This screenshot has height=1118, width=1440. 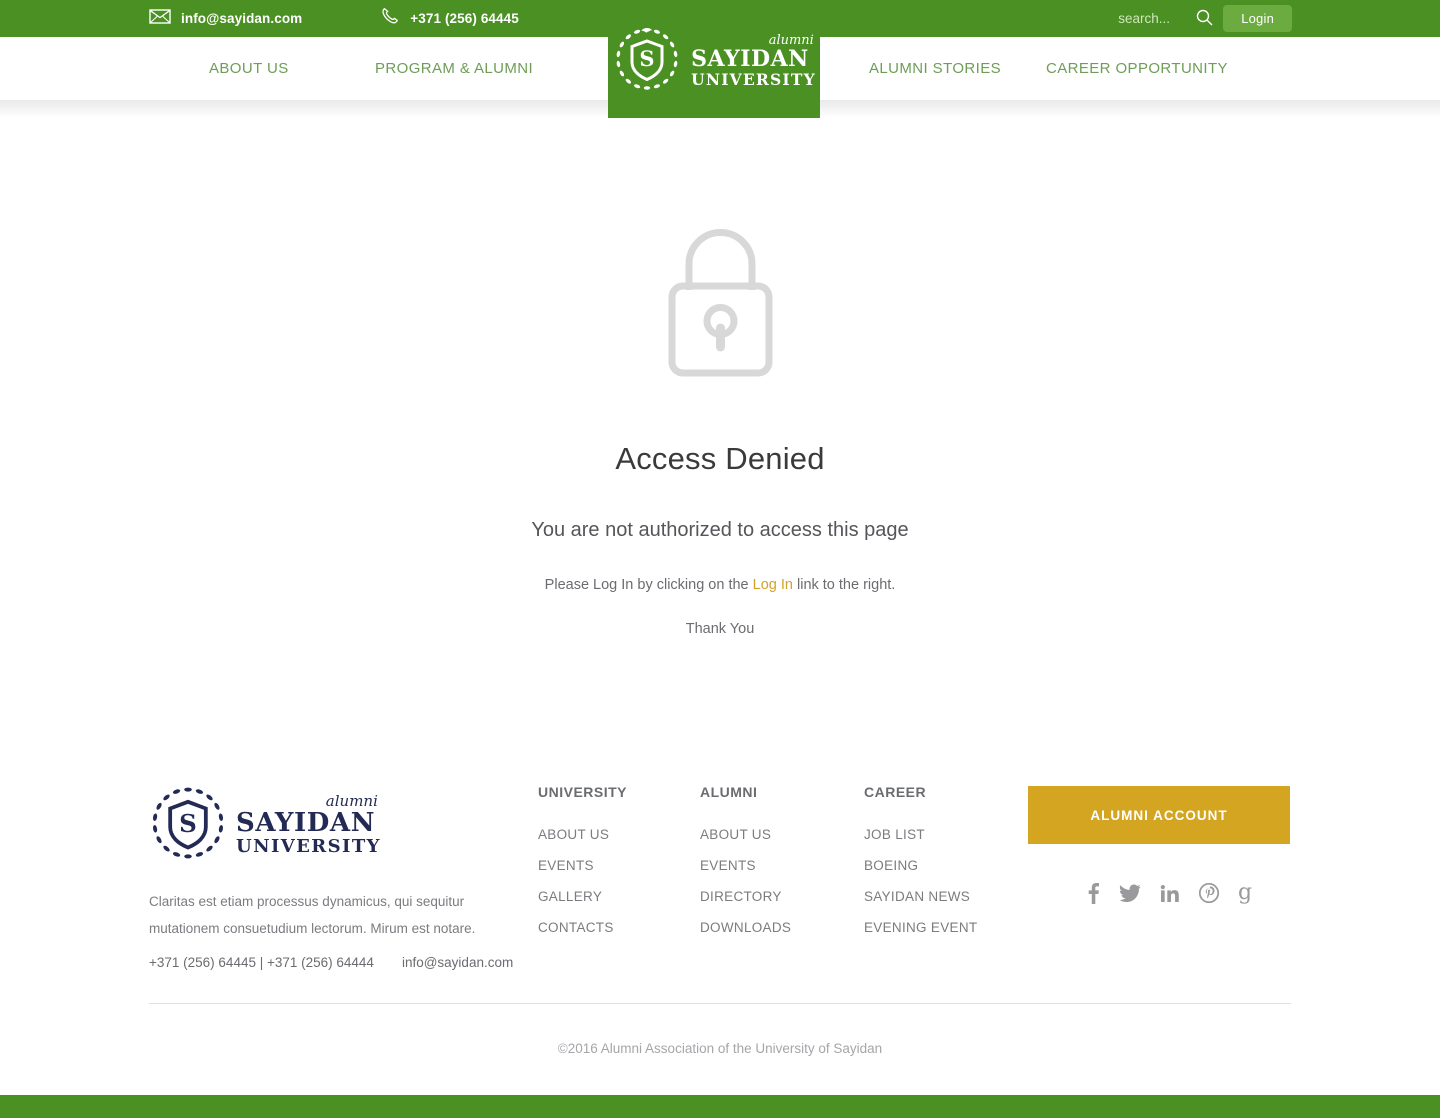 I want to click on nav-item-program-alumni: PROGRAM & ALUMNI, so click(x=454, y=68).